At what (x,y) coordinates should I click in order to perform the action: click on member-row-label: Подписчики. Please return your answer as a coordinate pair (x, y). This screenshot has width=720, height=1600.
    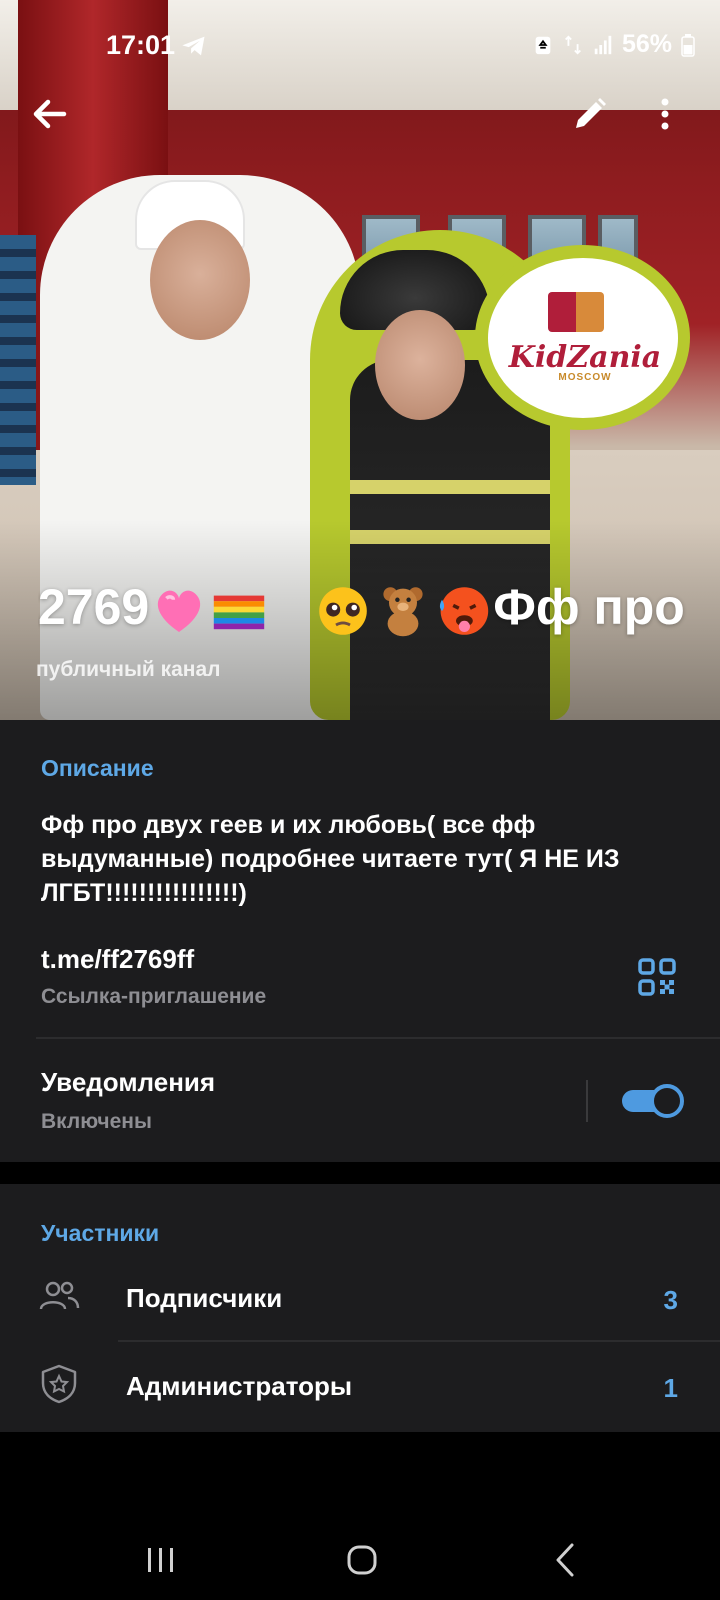
    Looking at the image, I should click on (204, 1298).